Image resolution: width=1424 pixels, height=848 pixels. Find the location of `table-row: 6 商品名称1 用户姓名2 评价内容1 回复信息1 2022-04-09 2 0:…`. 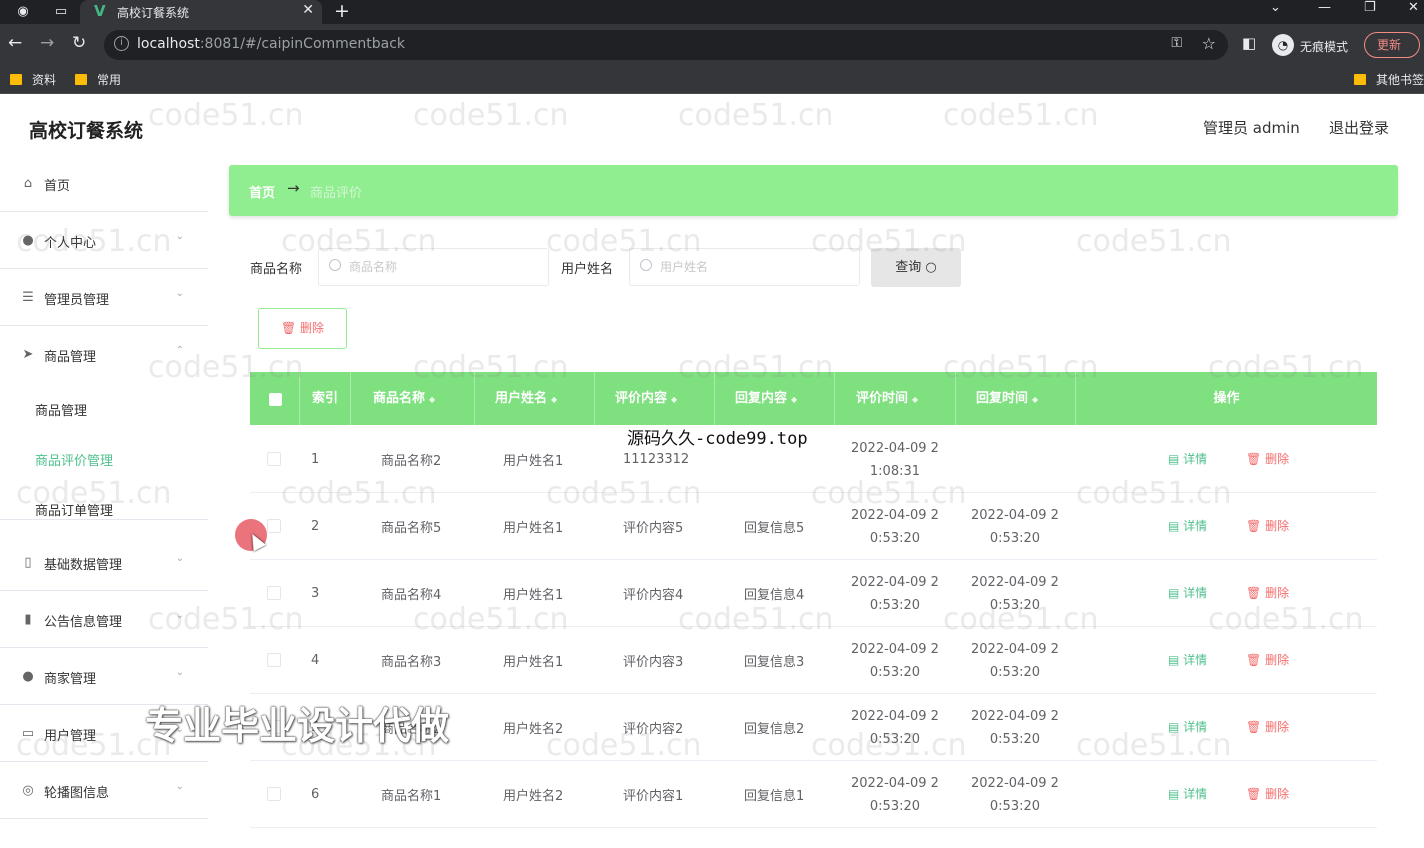

table-row: 6 商品名称1 用户姓名2 评价内容1 回复信息1 2022-04-09 2 0:… is located at coordinates (813, 794).